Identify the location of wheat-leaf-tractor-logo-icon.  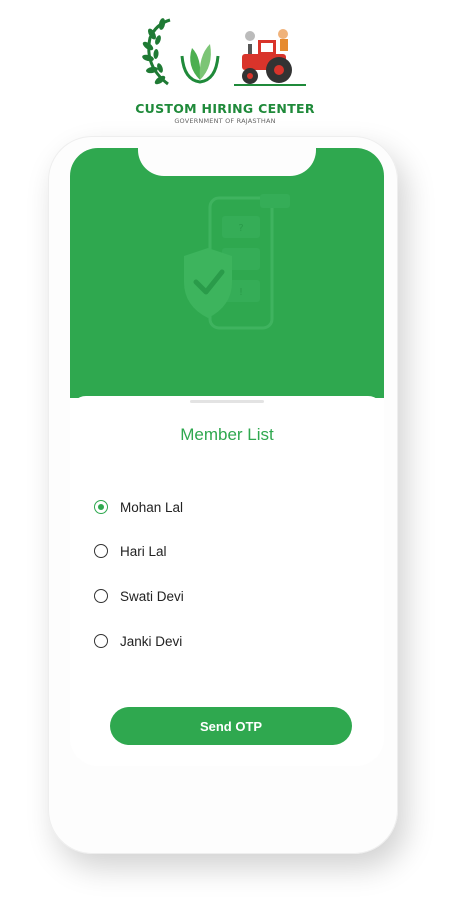
(224, 52).